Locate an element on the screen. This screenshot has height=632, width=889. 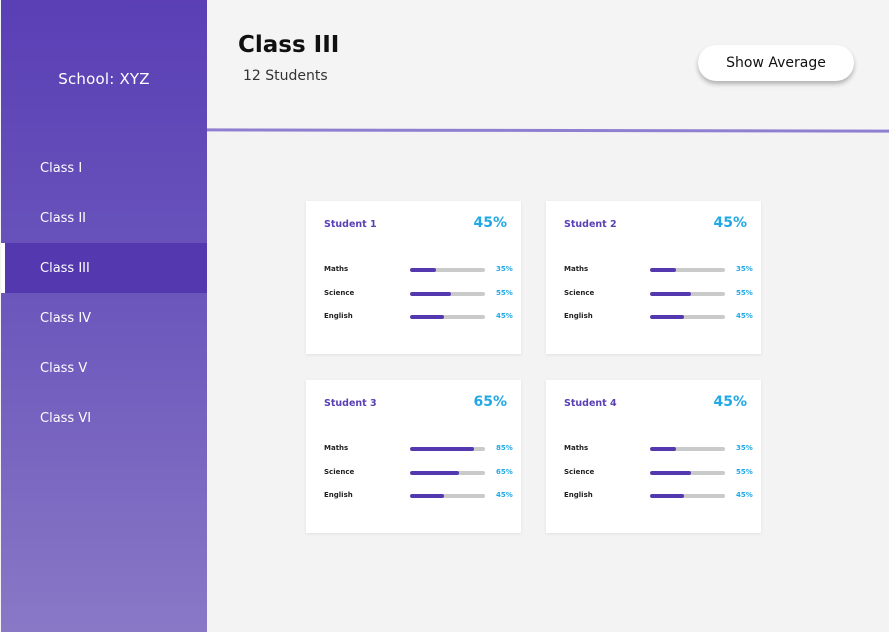
sidebar-item-class-2: Class II is located at coordinates (104, 218).